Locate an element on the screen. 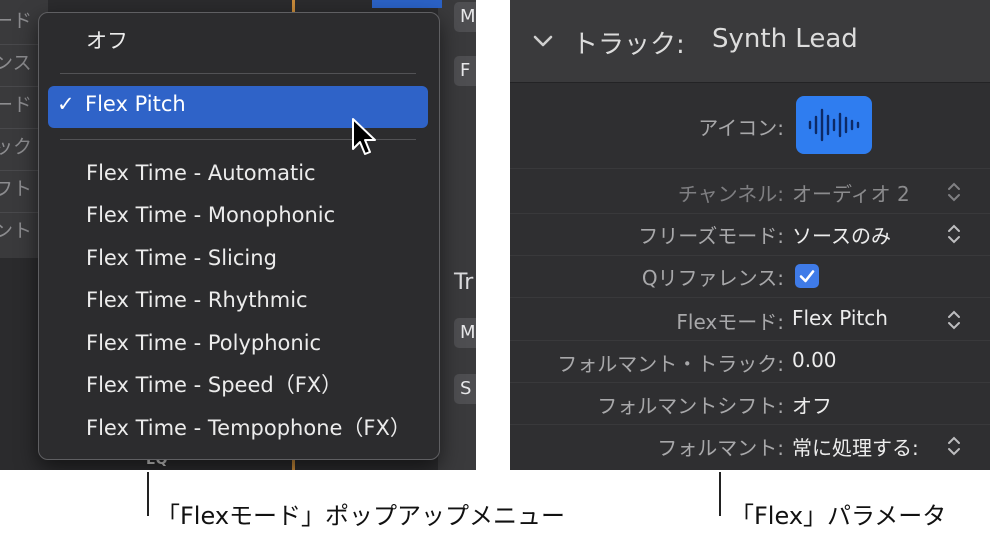  checkmark-icon: ✓ is located at coordinates (66, 104).